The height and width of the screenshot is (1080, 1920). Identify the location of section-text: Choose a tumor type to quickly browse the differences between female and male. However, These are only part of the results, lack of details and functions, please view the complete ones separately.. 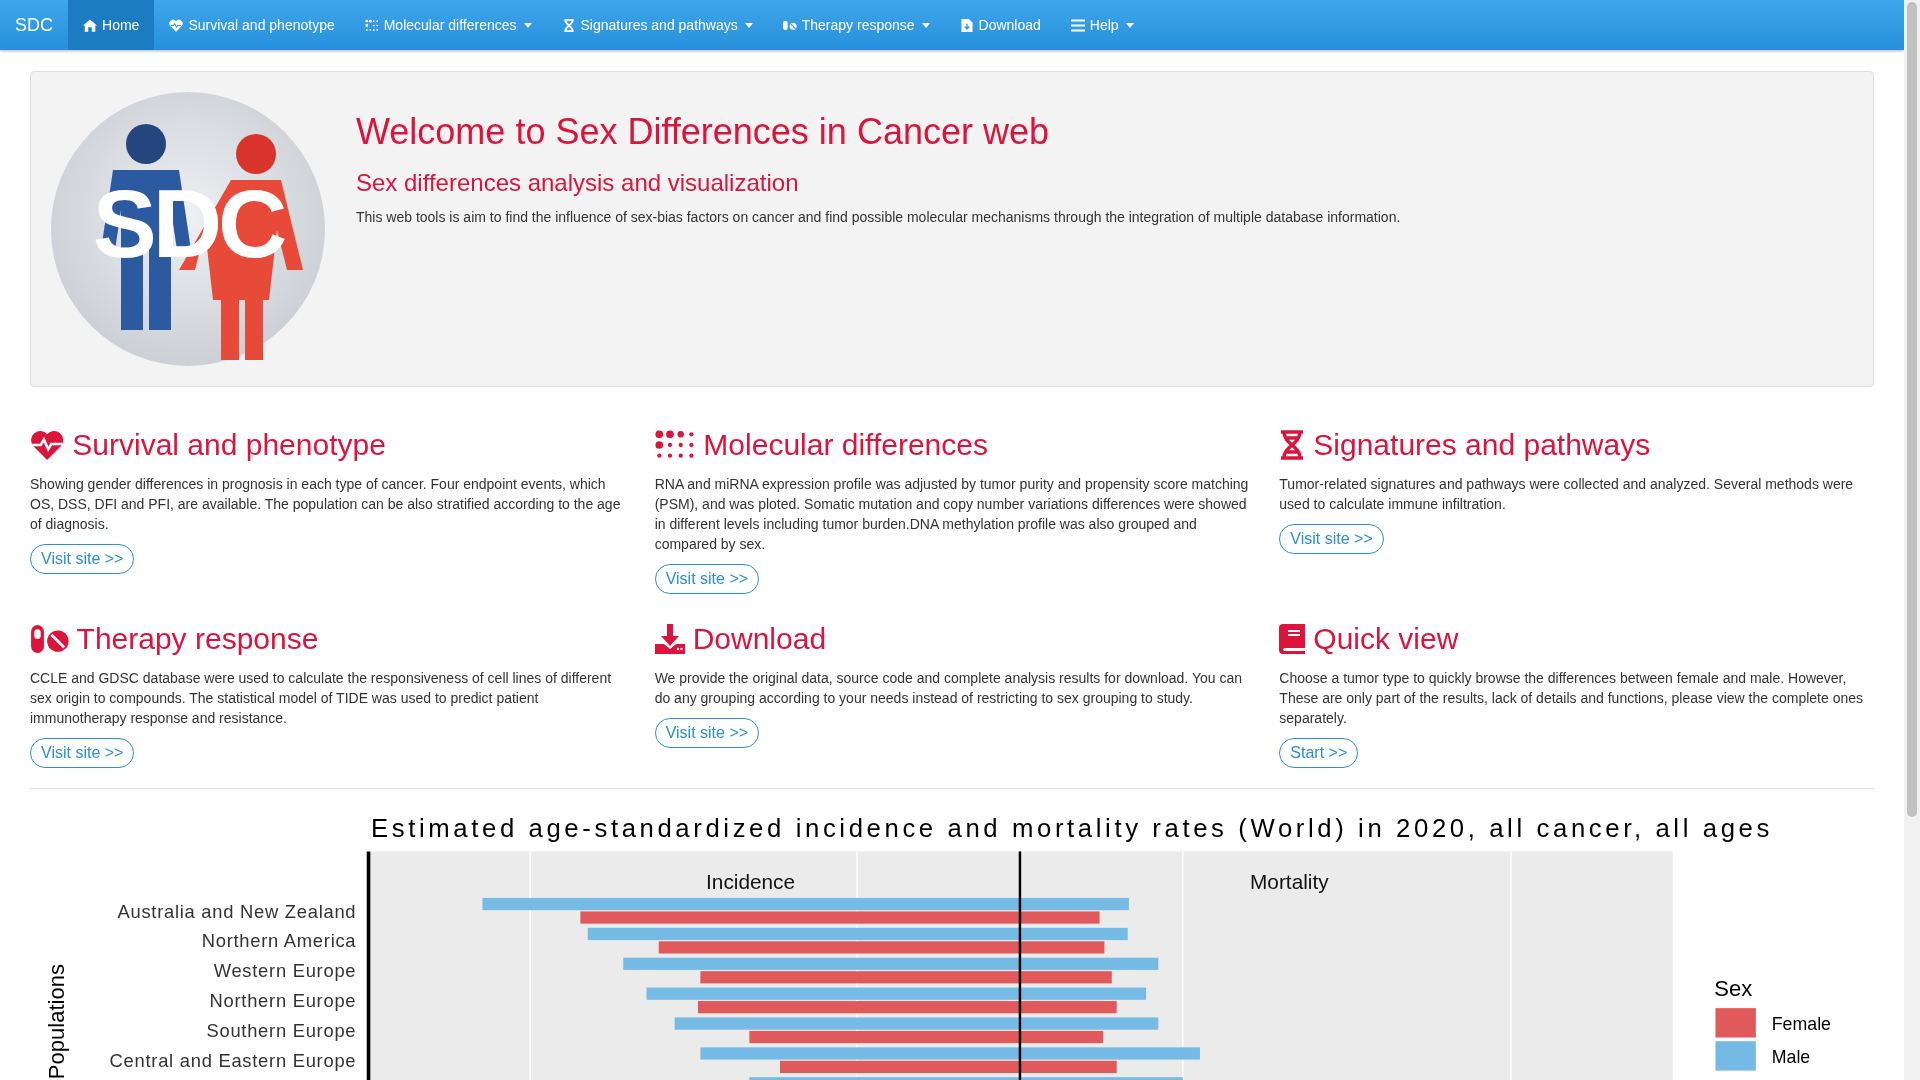
(1571, 698).